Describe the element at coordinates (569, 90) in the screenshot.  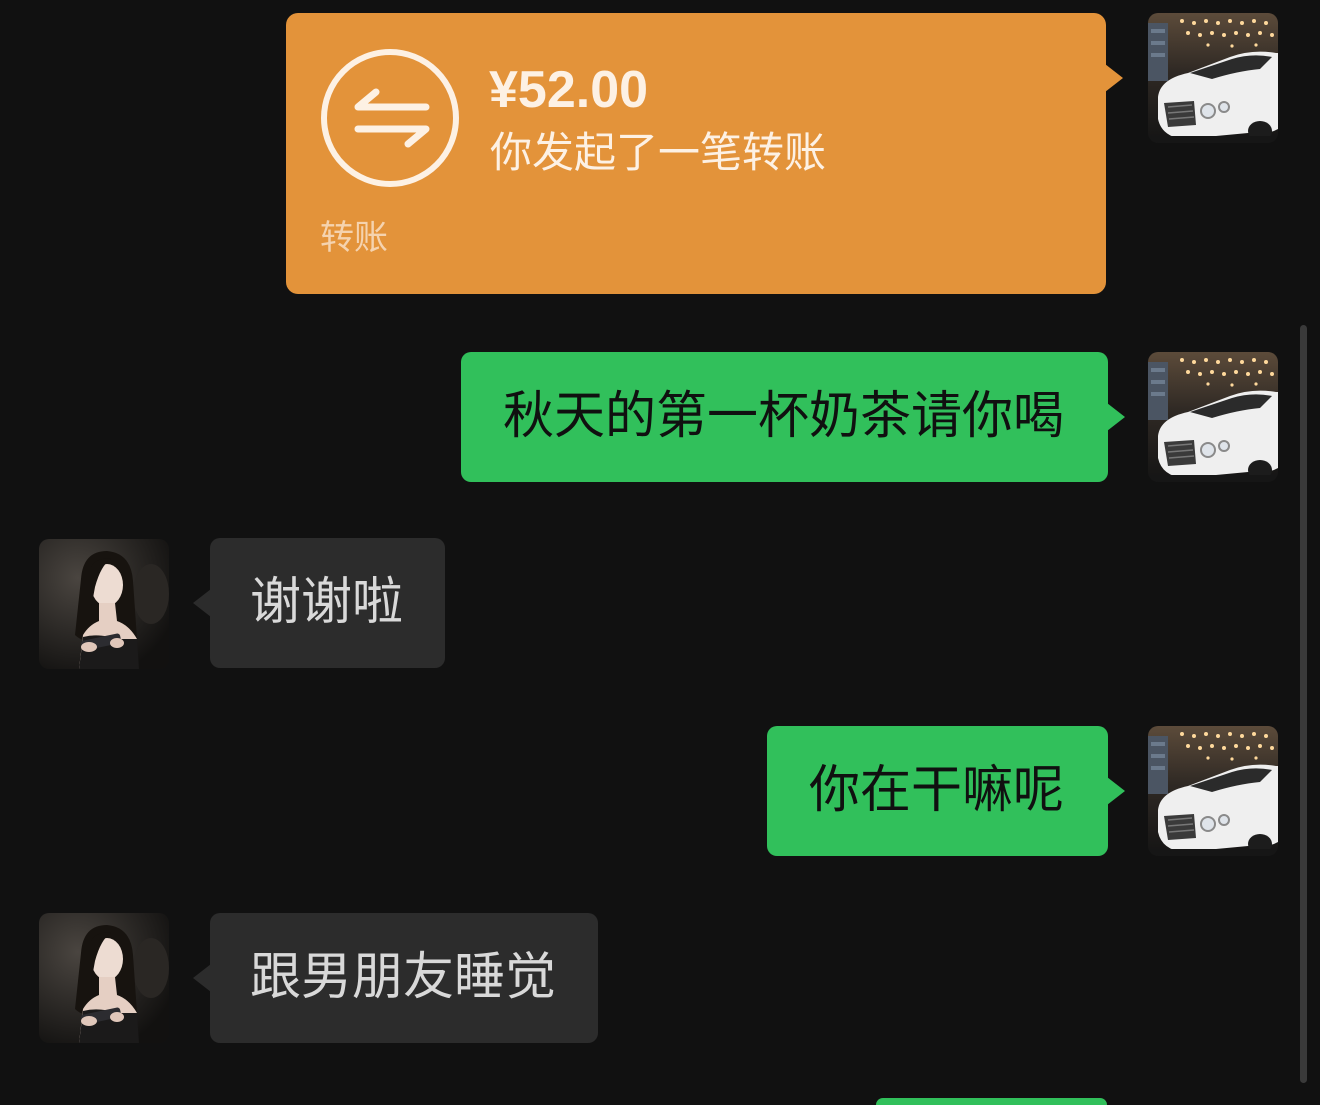
I see `transfer-amount: ¥52.00` at that location.